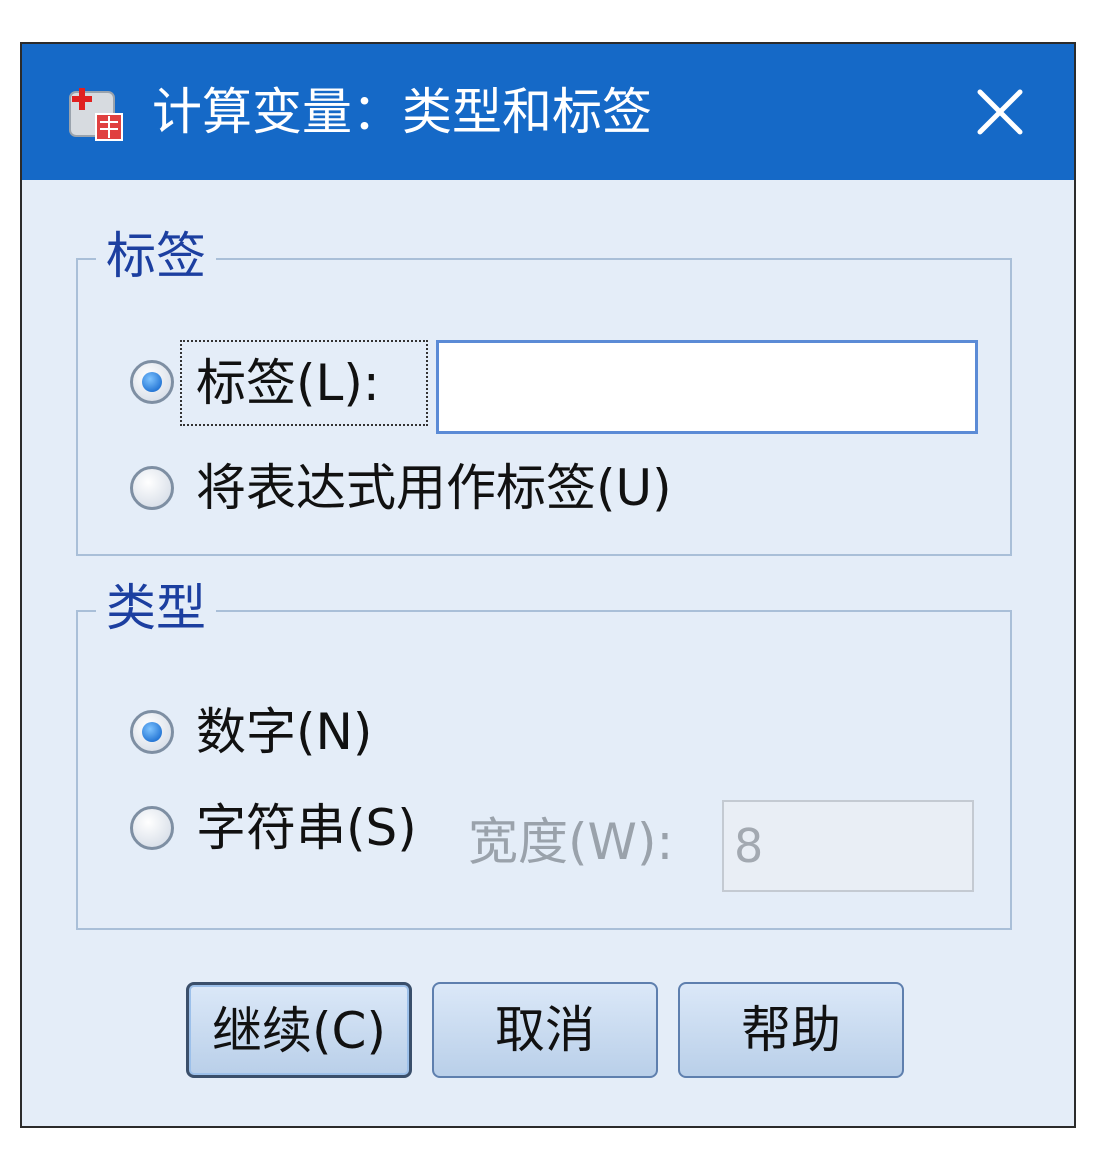 The height and width of the screenshot is (1156, 1100). Describe the element at coordinates (434, 488) in the screenshot. I see `expression-as-label-label: 将表达式用作标签(U)` at that location.